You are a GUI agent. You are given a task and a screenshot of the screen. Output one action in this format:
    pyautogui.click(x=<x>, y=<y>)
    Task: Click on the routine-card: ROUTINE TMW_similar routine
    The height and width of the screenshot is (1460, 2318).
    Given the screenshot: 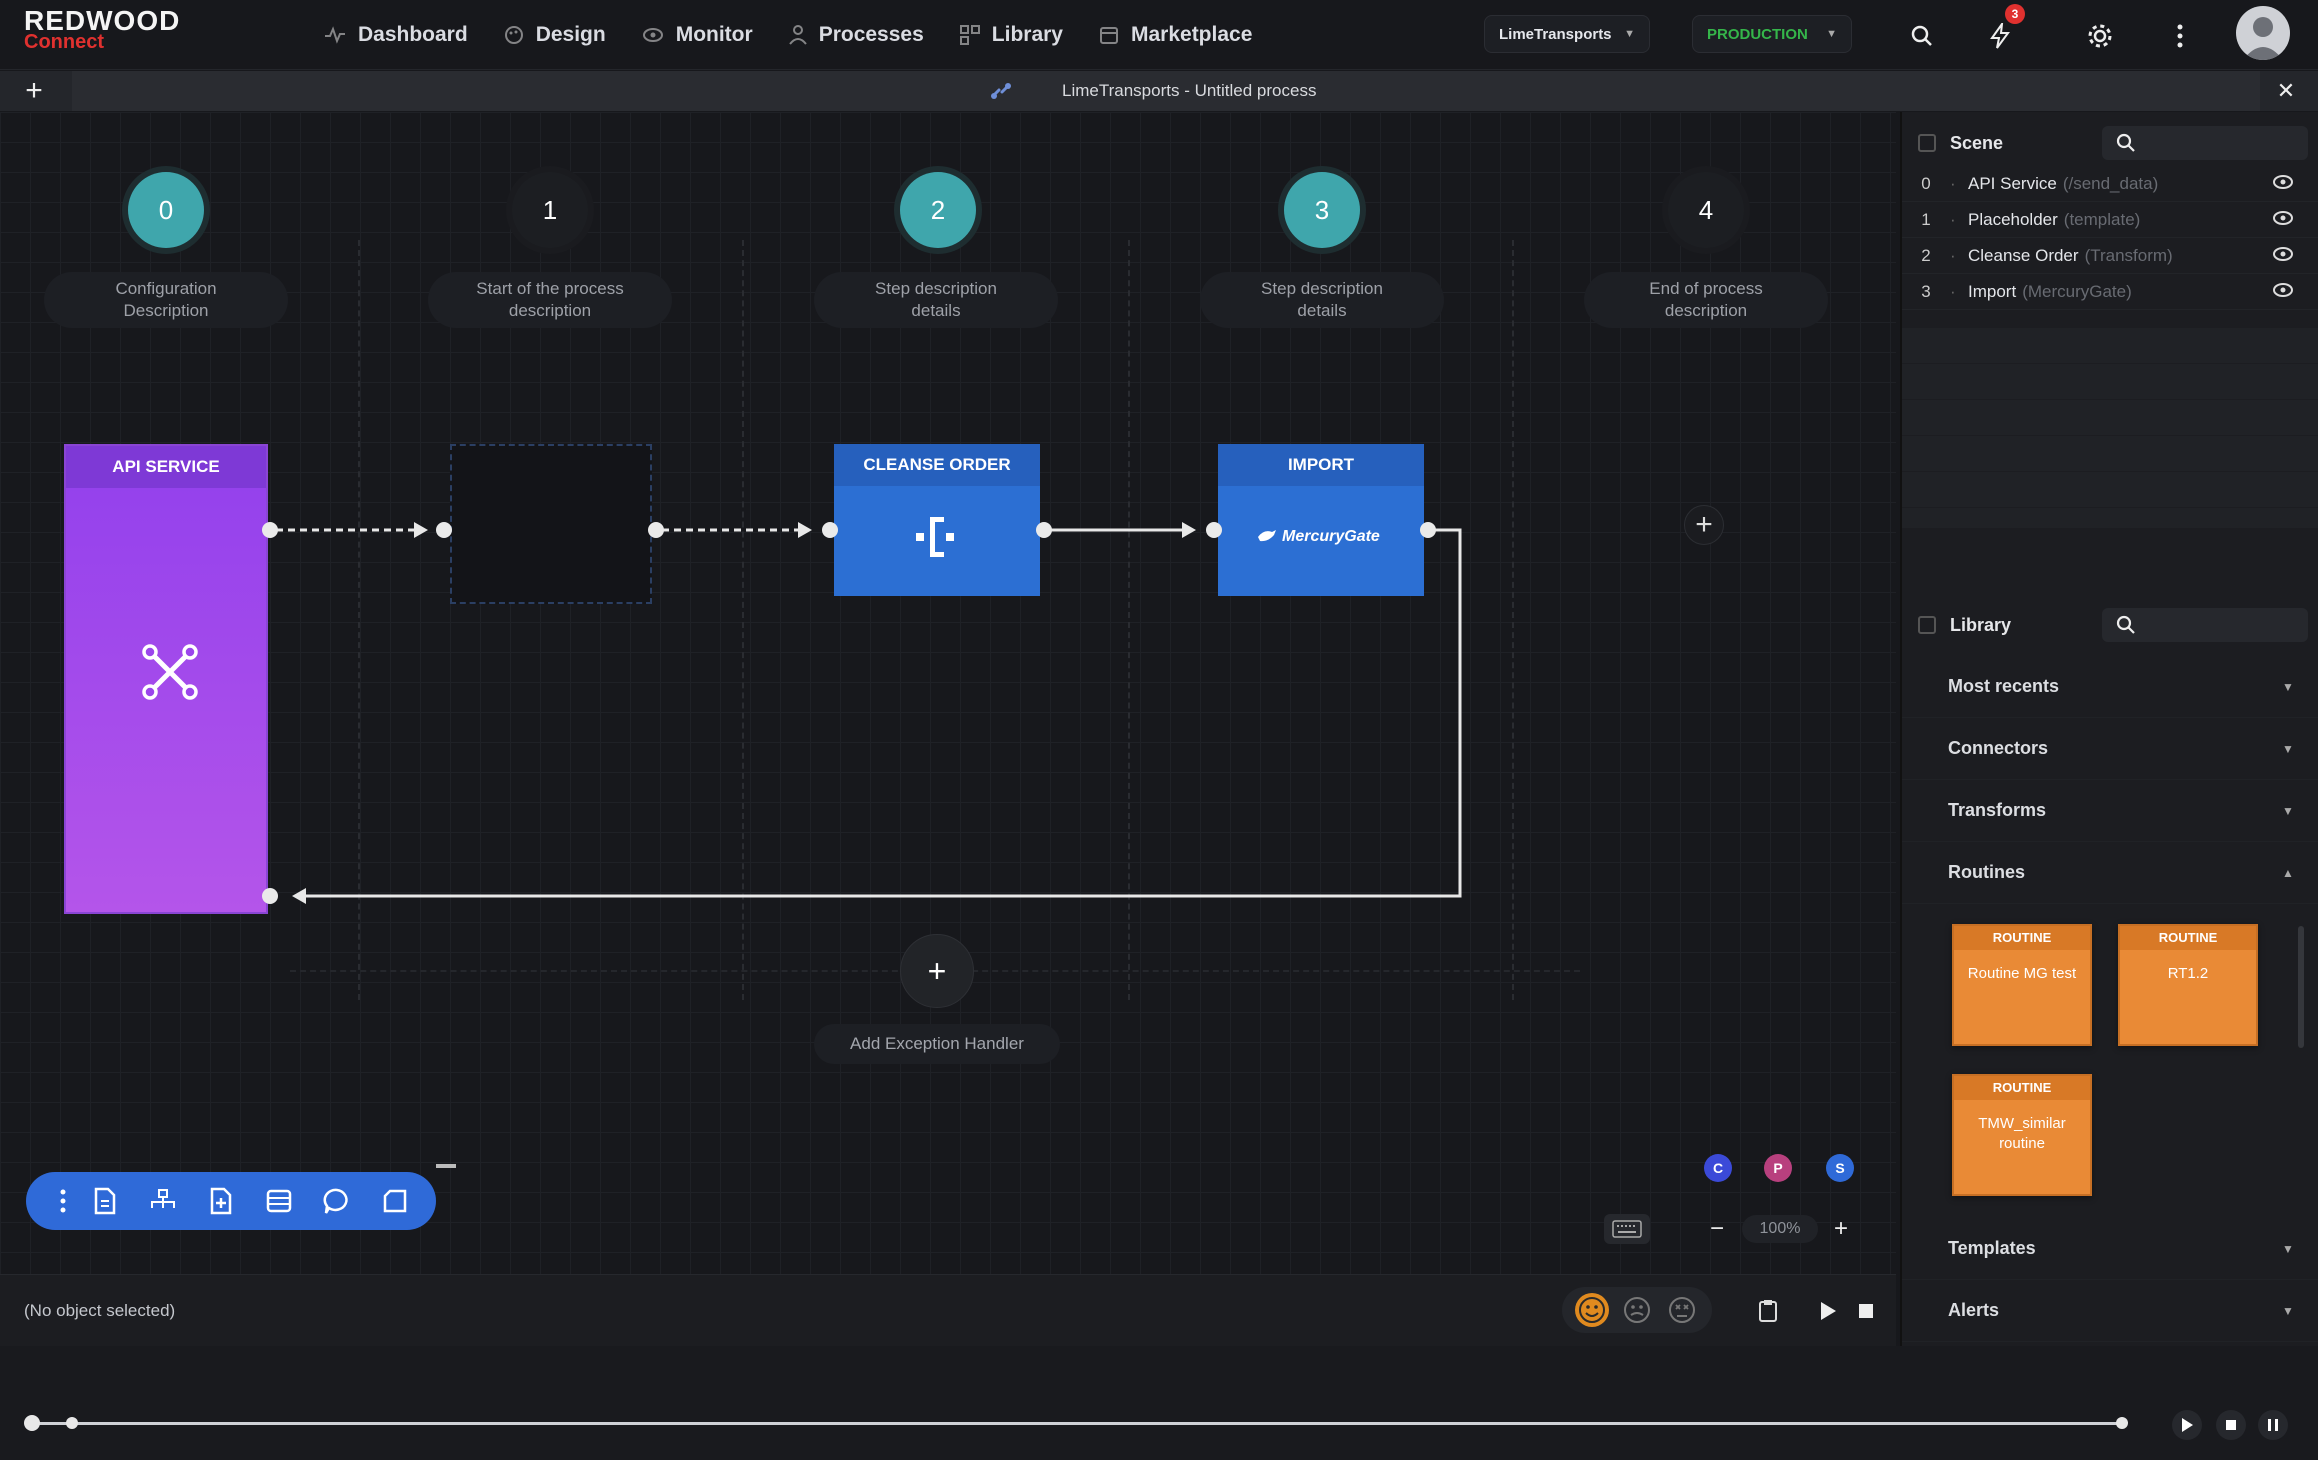 What is the action you would take?
    pyautogui.click(x=2022, y=1135)
    